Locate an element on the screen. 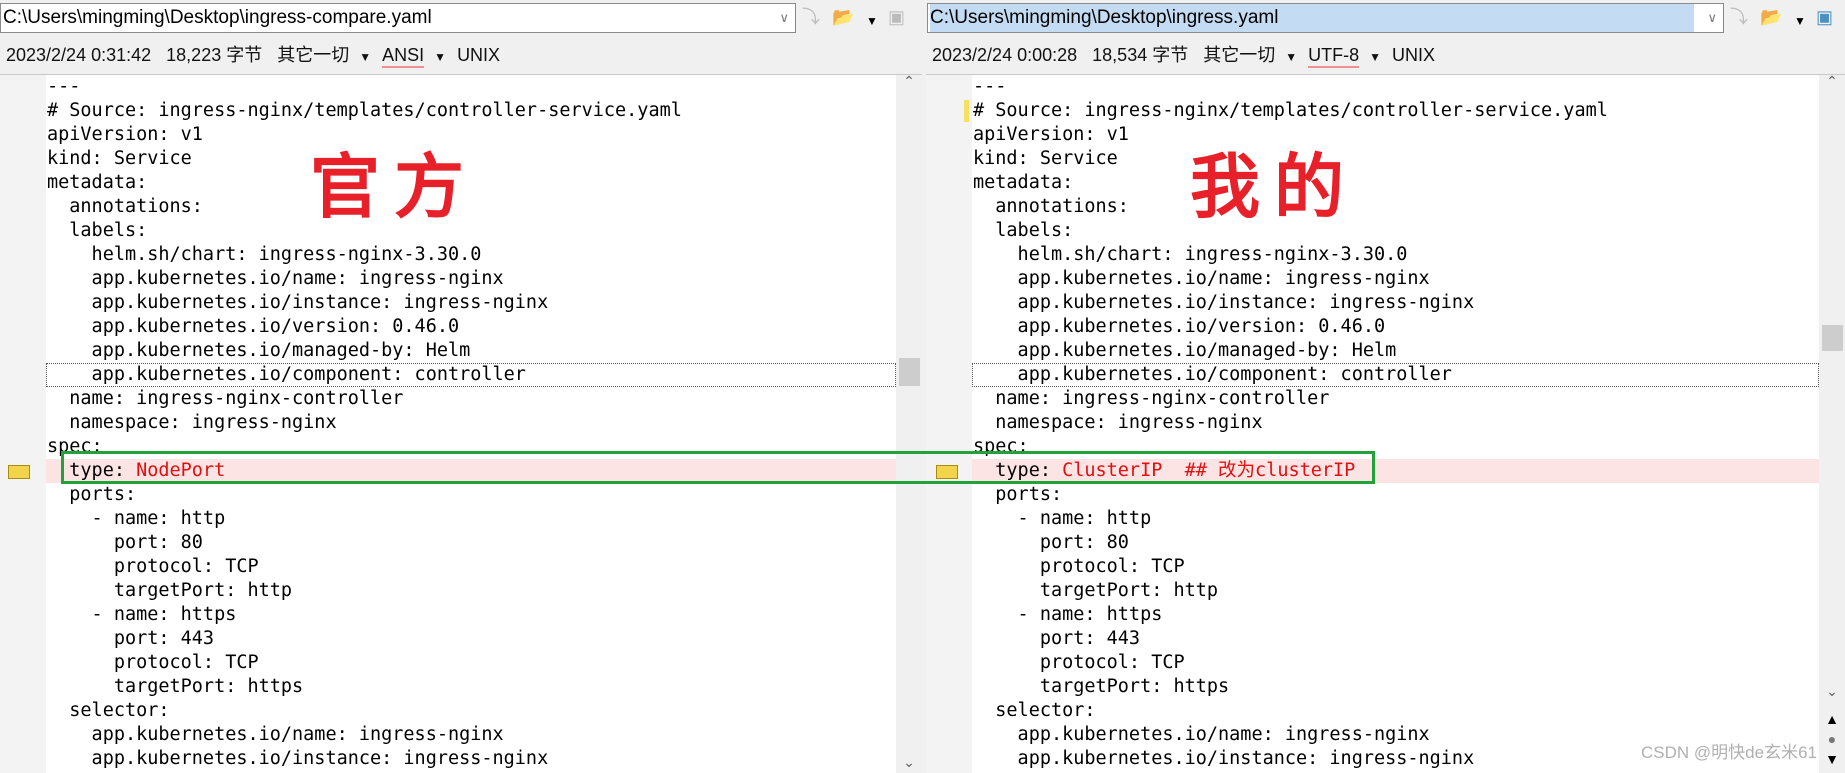 The height and width of the screenshot is (773, 1845). line-text: annotations: is located at coordinates (125, 206).